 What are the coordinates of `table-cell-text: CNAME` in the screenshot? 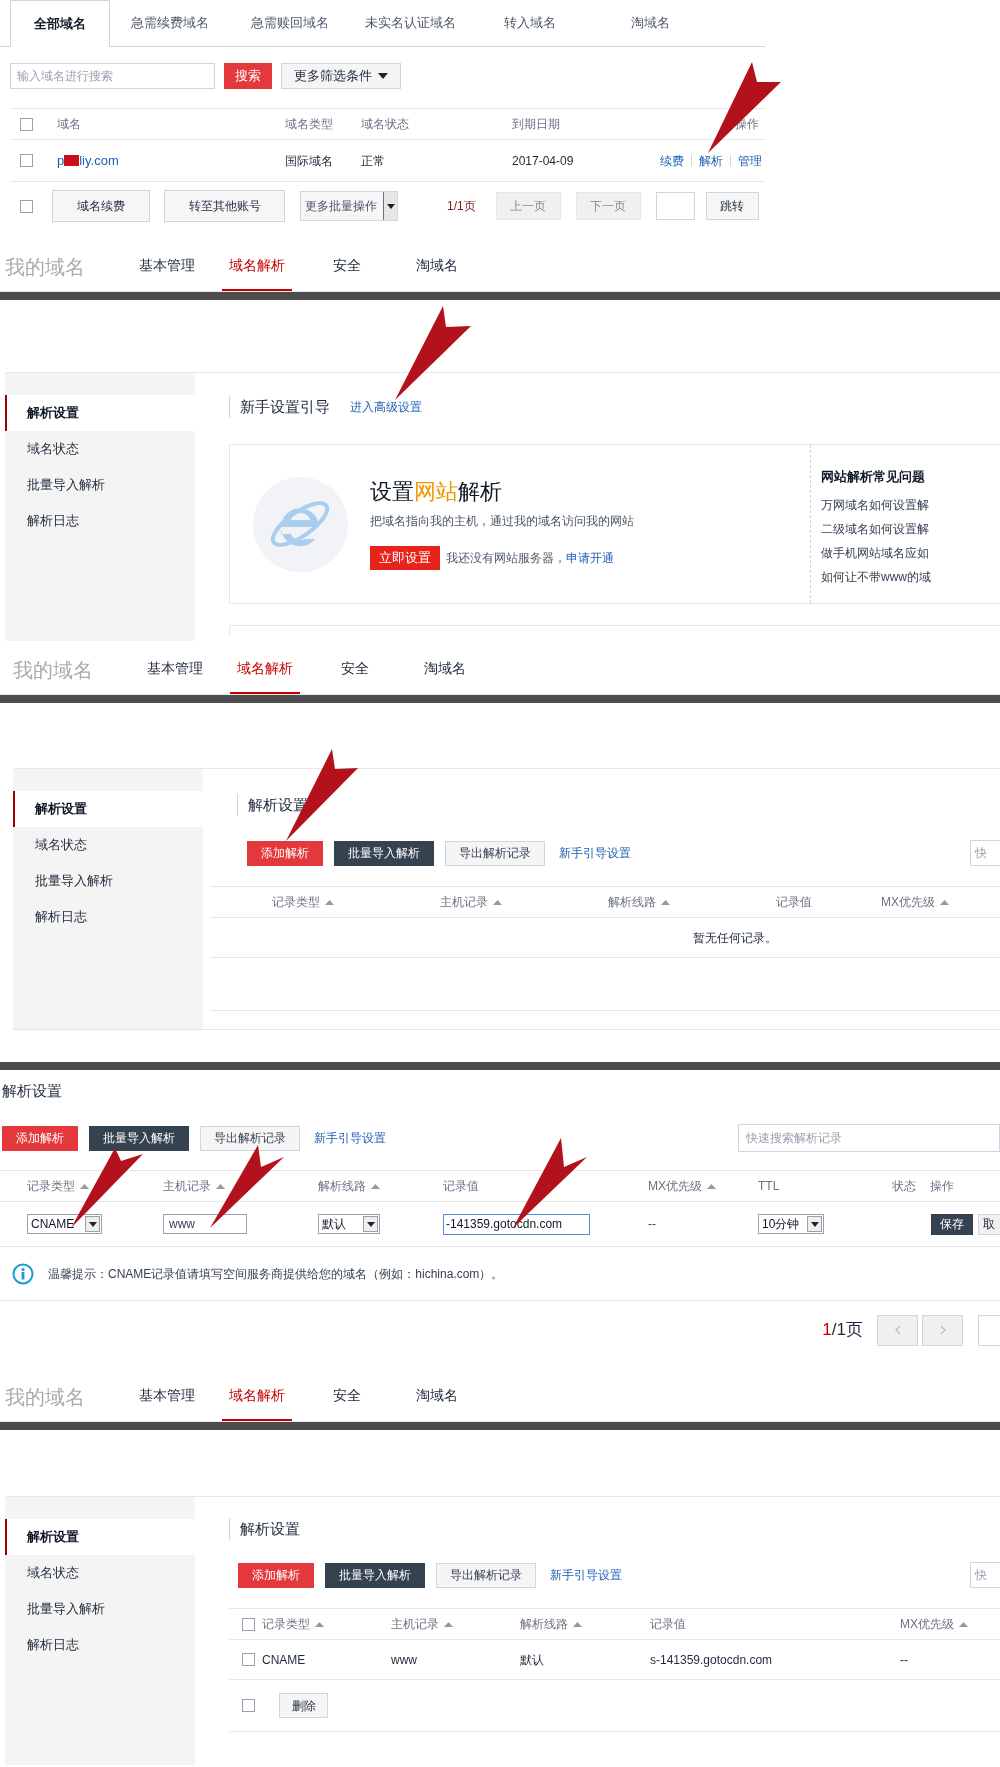 It's located at (284, 1660).